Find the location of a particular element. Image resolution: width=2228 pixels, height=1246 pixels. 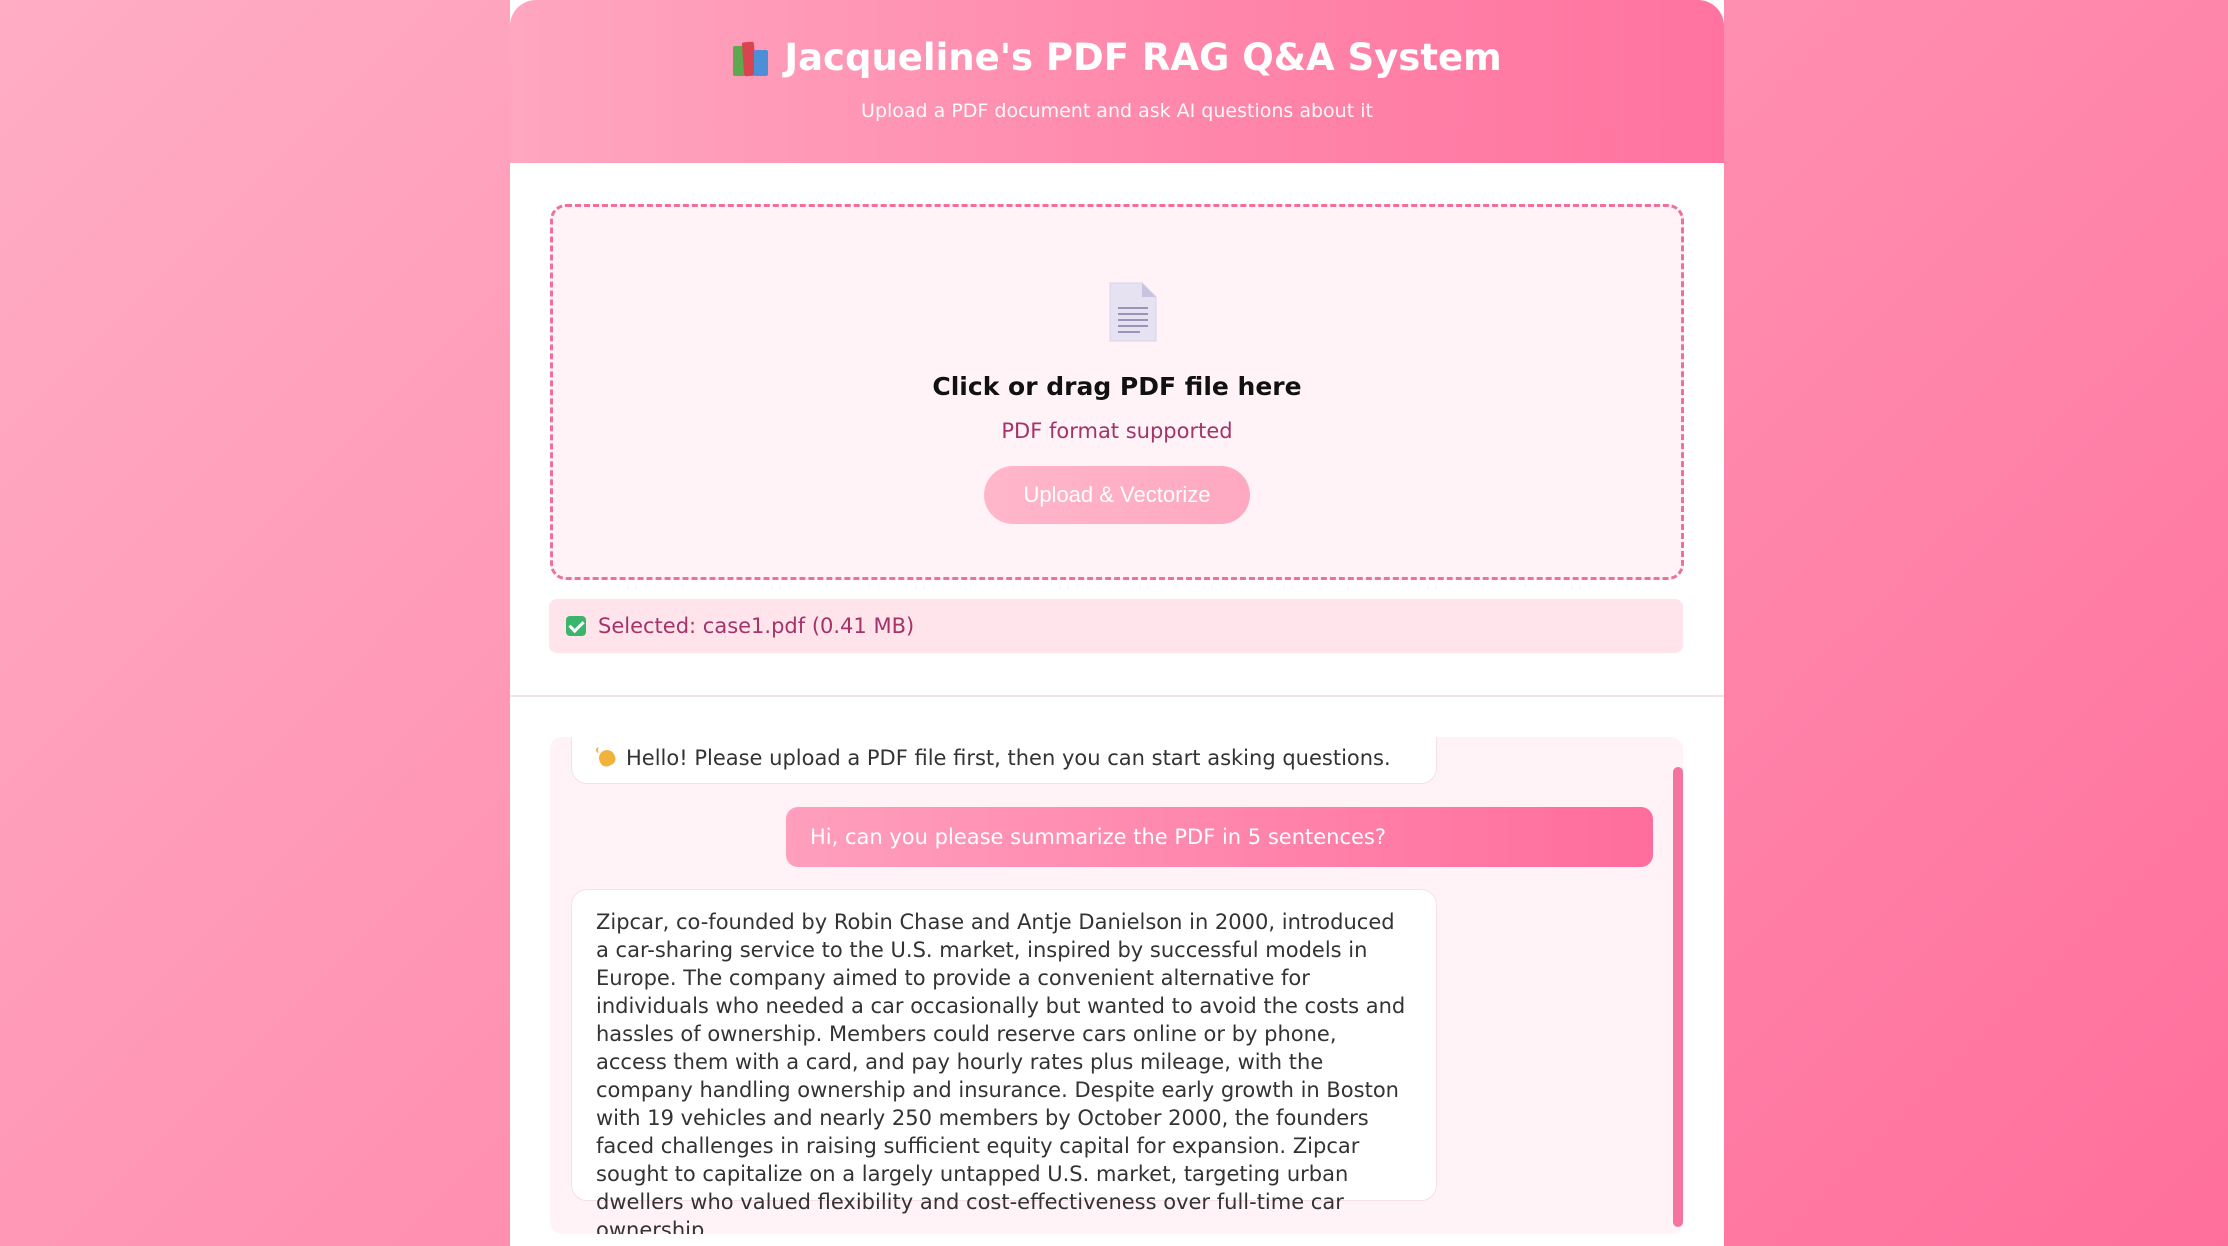

page-title-row: Jacqueline's PDF RAG Q&A System is located at coordinates (1117, 57).